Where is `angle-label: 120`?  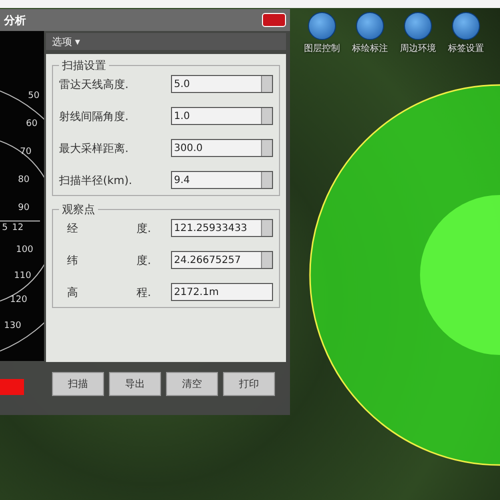
angle-label: 120 is located at coordinates (19, 300).